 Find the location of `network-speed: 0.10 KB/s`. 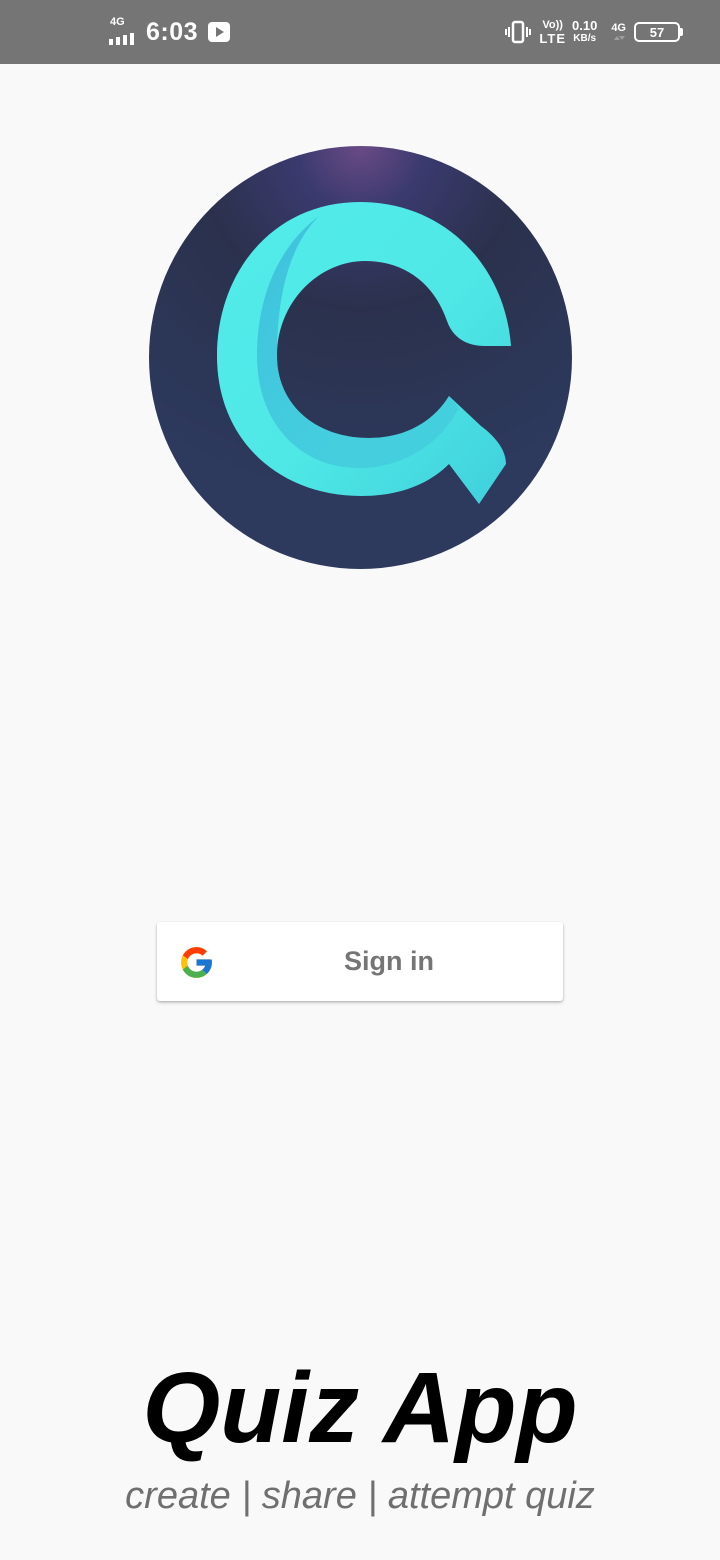

network-speed: 0.10 KB/s is located at coordinates (584, 32).